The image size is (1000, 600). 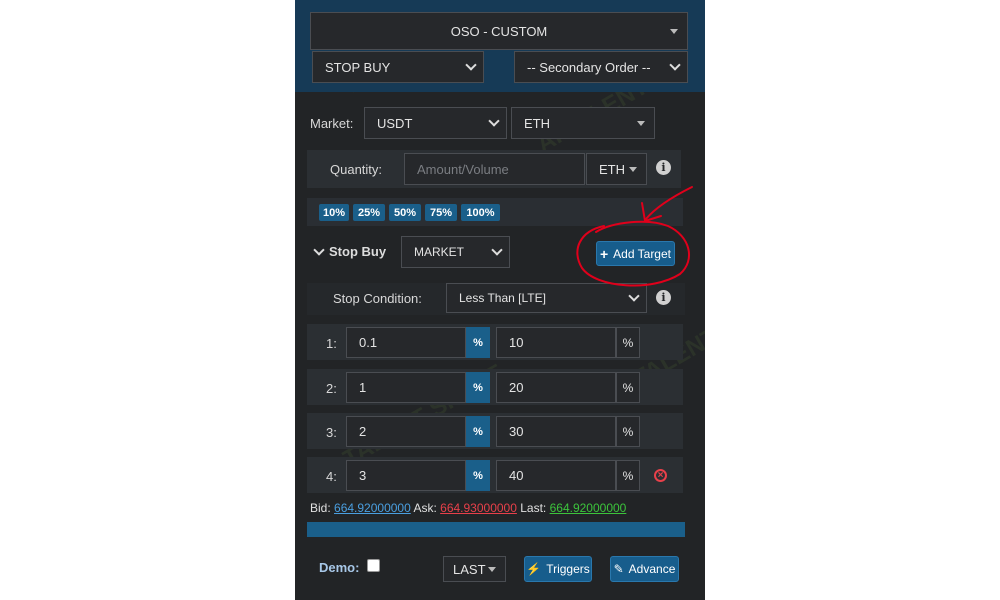 I want to click on stop-buy-toggle: Stop Buy, so click(x=350, y=251).